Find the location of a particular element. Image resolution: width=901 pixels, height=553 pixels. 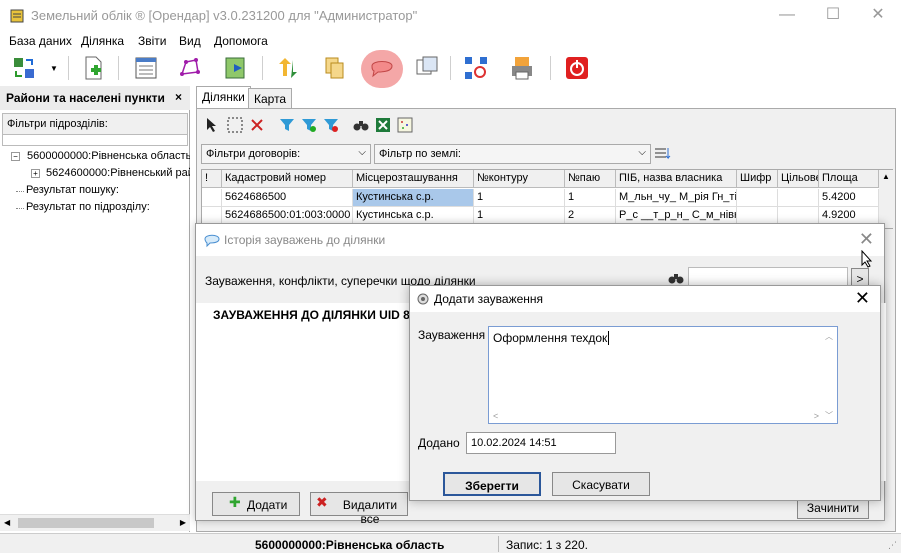

map-export-icon is located at coordinates (236, 68).